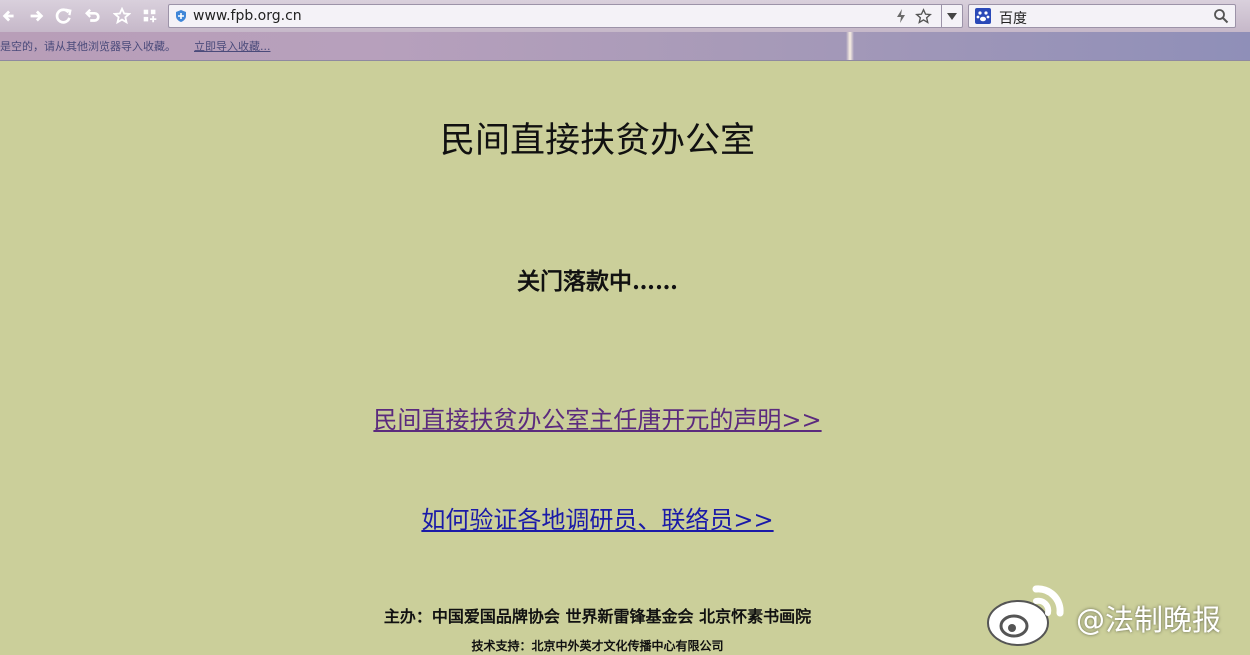 Image resolution: width=1250 pixels, height=655 pixels. I want to click on refresh-icon, so click(63, 16).